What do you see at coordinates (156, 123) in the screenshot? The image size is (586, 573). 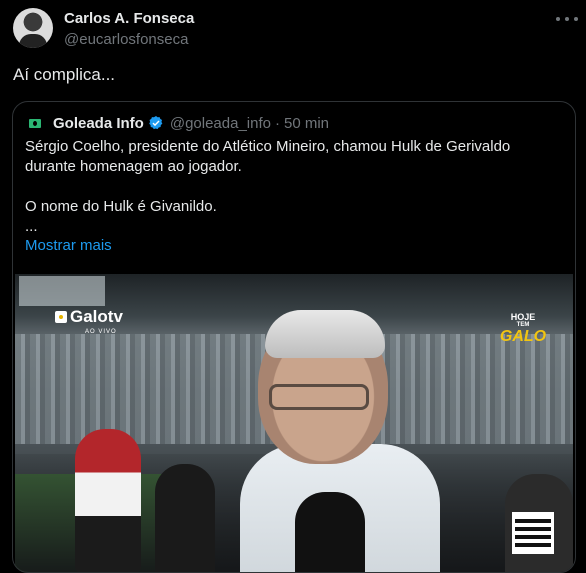 I see `verified-badge-icon` at bounding box center [156, 123].